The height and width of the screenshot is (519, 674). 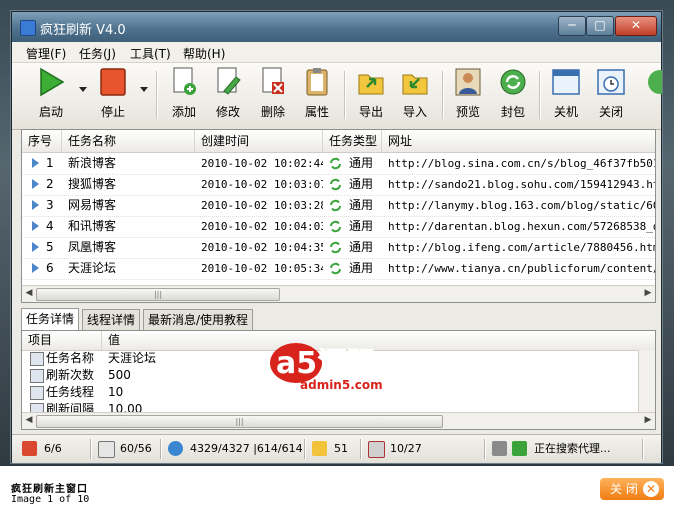 What do you see at coordinates (262, 184) in the screenshot?
I see `task-created-time: 2010-10-02 10:03:07` at bounding box center [262, 184].